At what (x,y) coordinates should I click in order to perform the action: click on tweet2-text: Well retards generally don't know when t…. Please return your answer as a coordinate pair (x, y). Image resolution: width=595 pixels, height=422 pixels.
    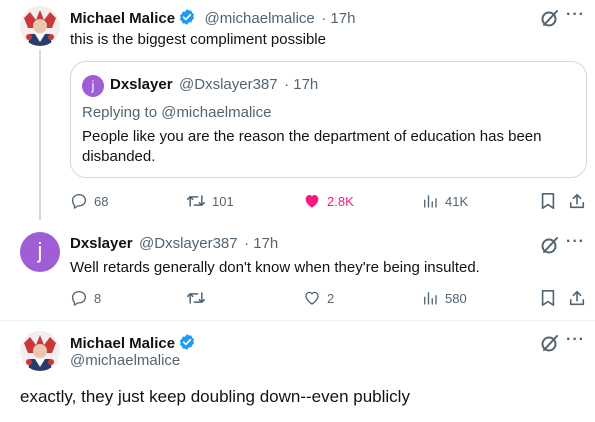
    Looking at the image, I should click on (275, 267).